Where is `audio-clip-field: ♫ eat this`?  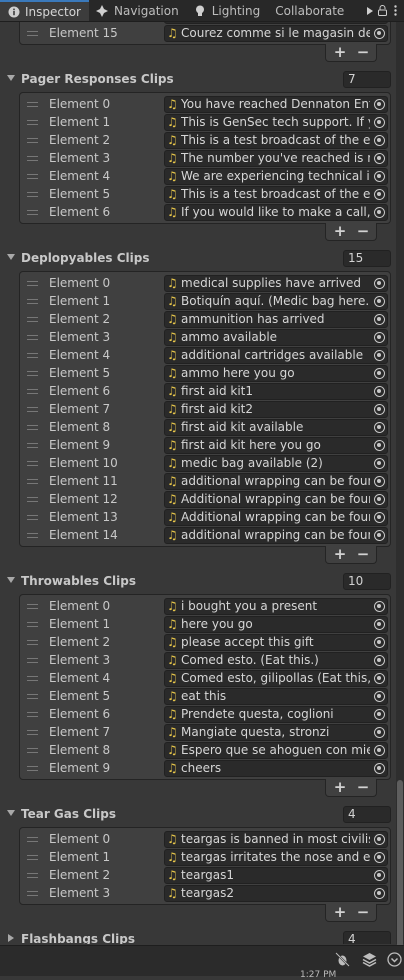 audio-clip-field: ♫ eat this is located at coordinates (276, 696).